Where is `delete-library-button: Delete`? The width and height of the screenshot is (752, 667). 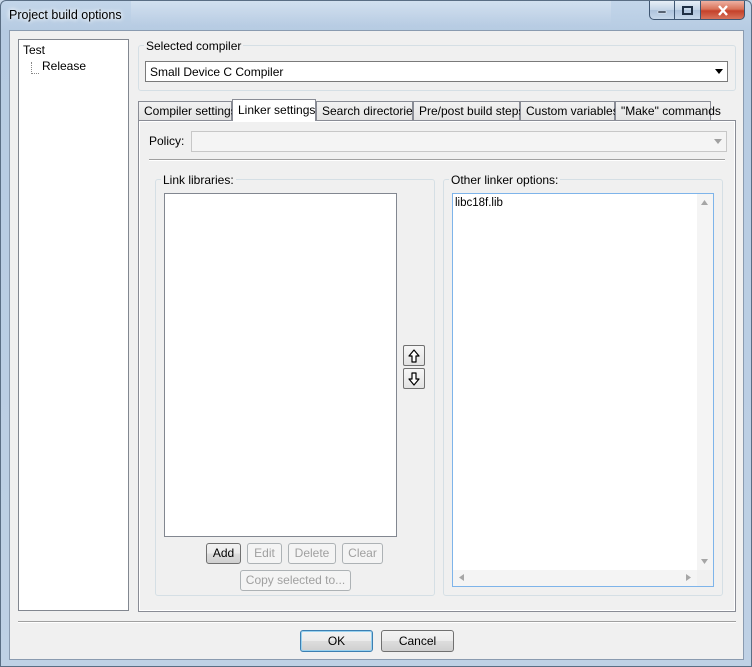
delete-library-button: Delete is located at coordinates (312, 553).